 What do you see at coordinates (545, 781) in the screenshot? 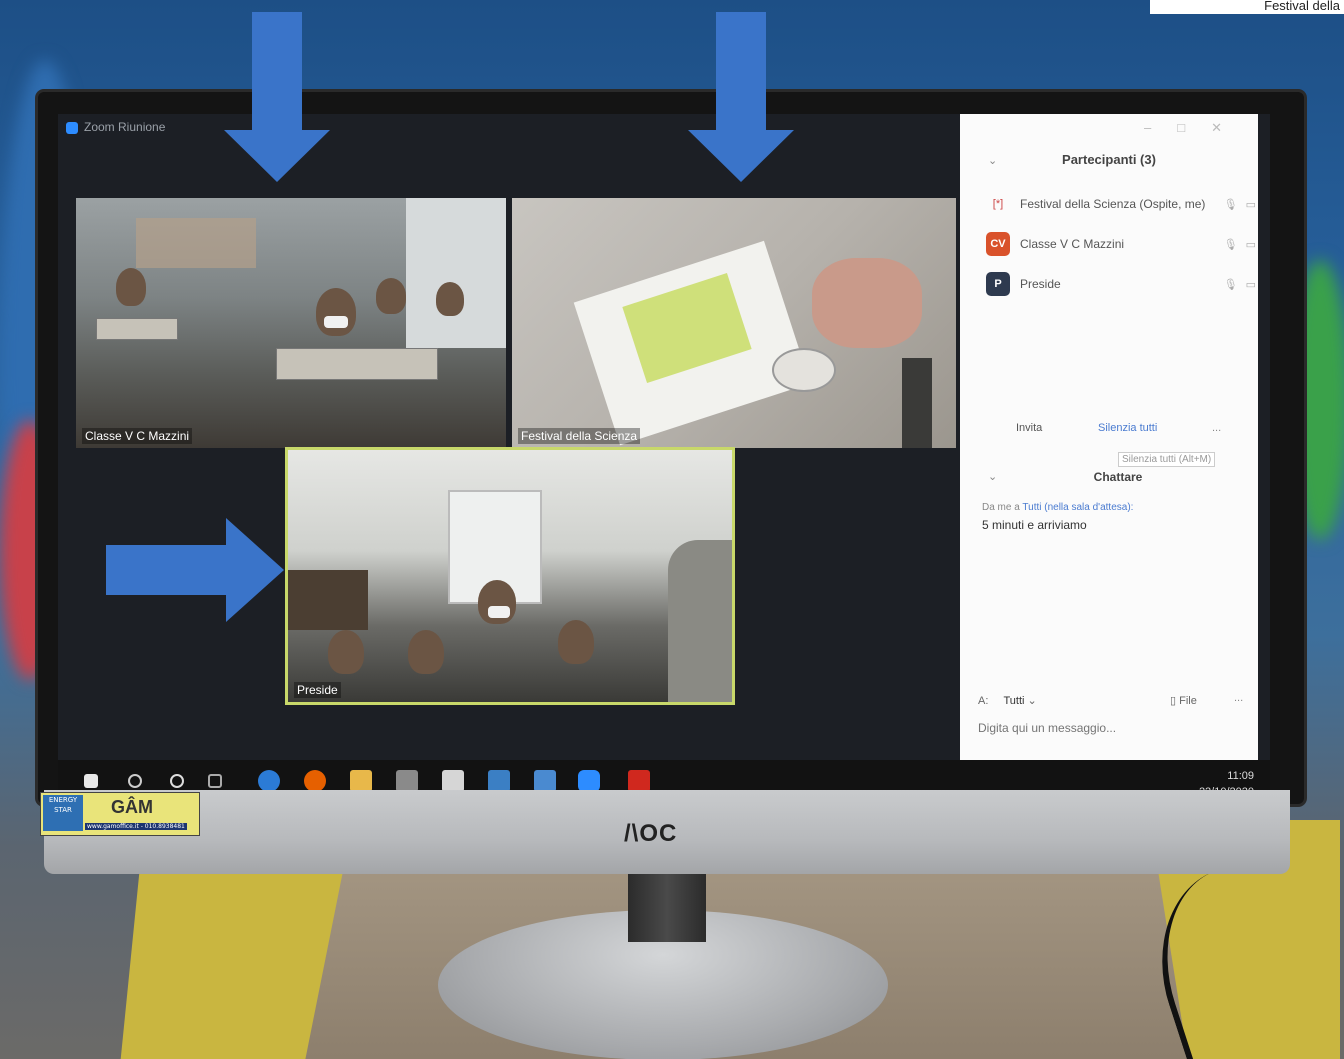
I see `photos-icon` at bounding box center [545, 781].